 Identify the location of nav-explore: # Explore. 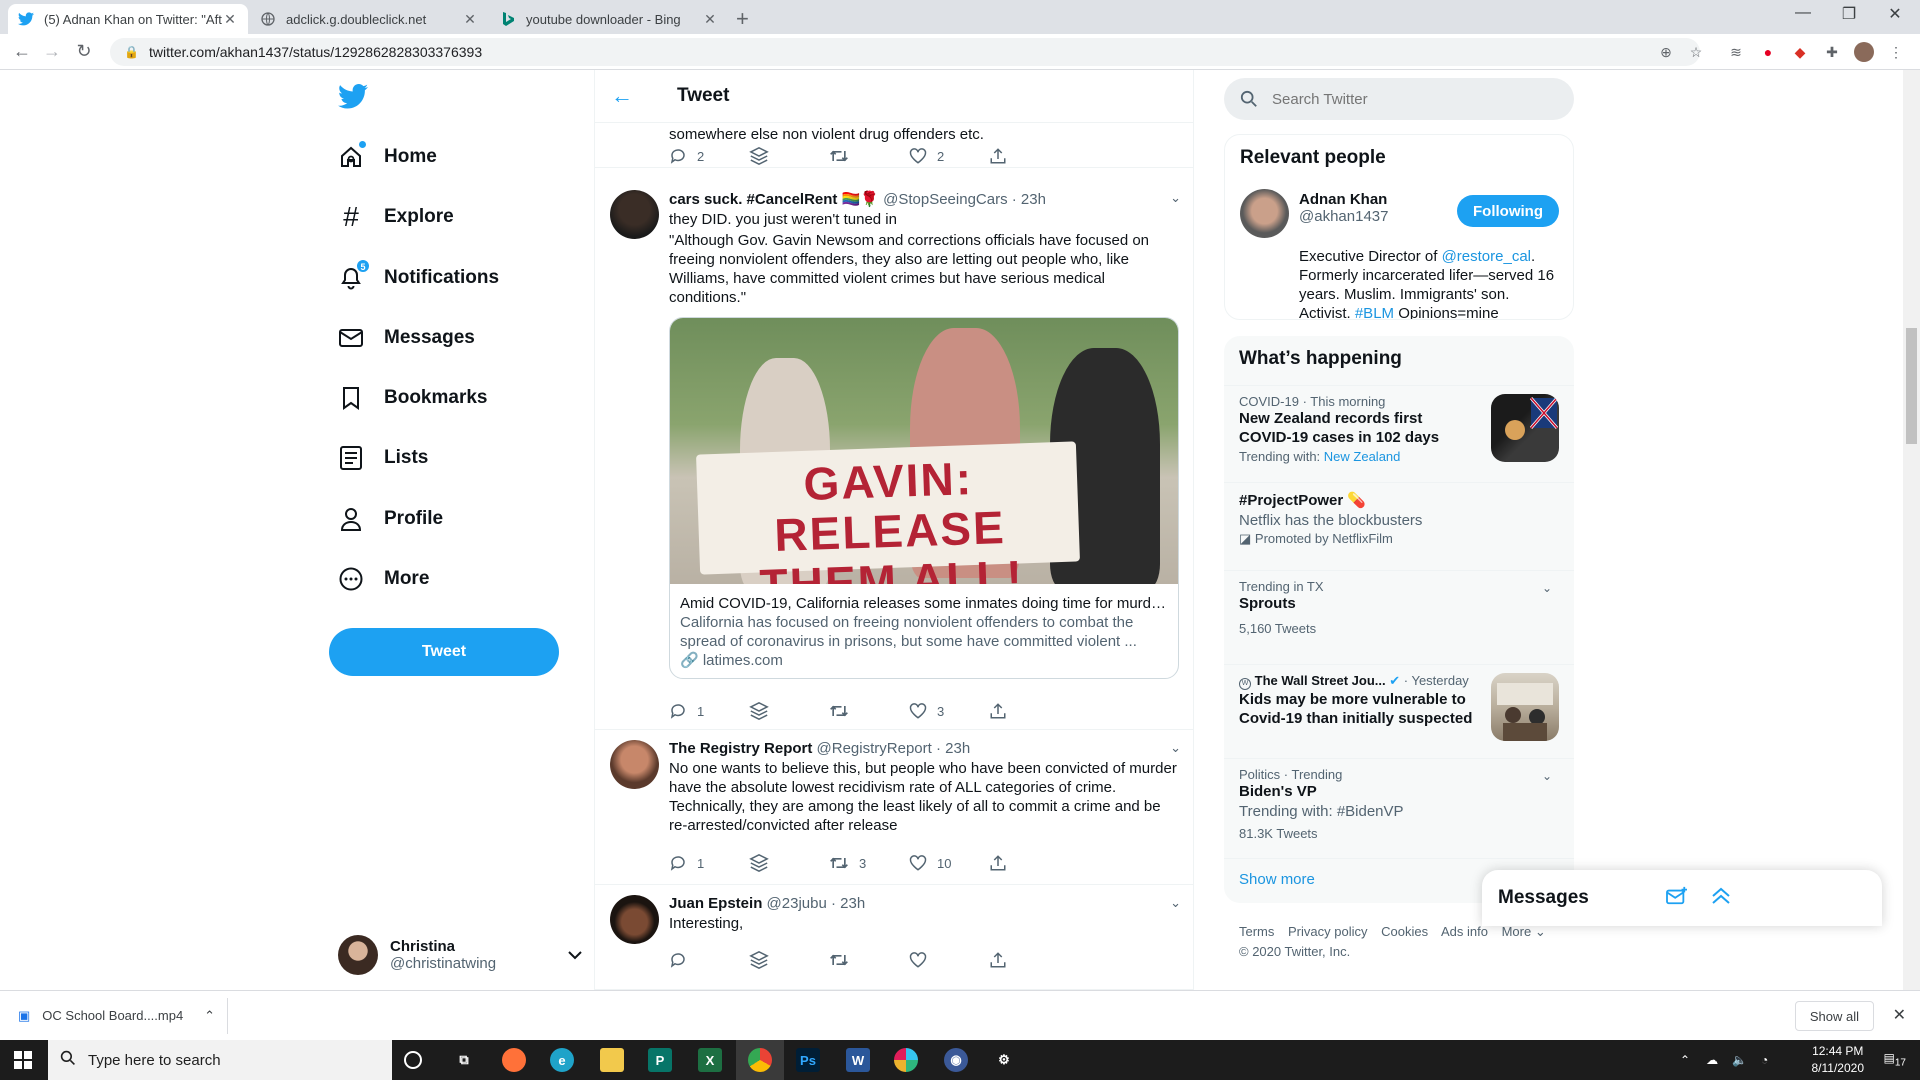
(396, 217).